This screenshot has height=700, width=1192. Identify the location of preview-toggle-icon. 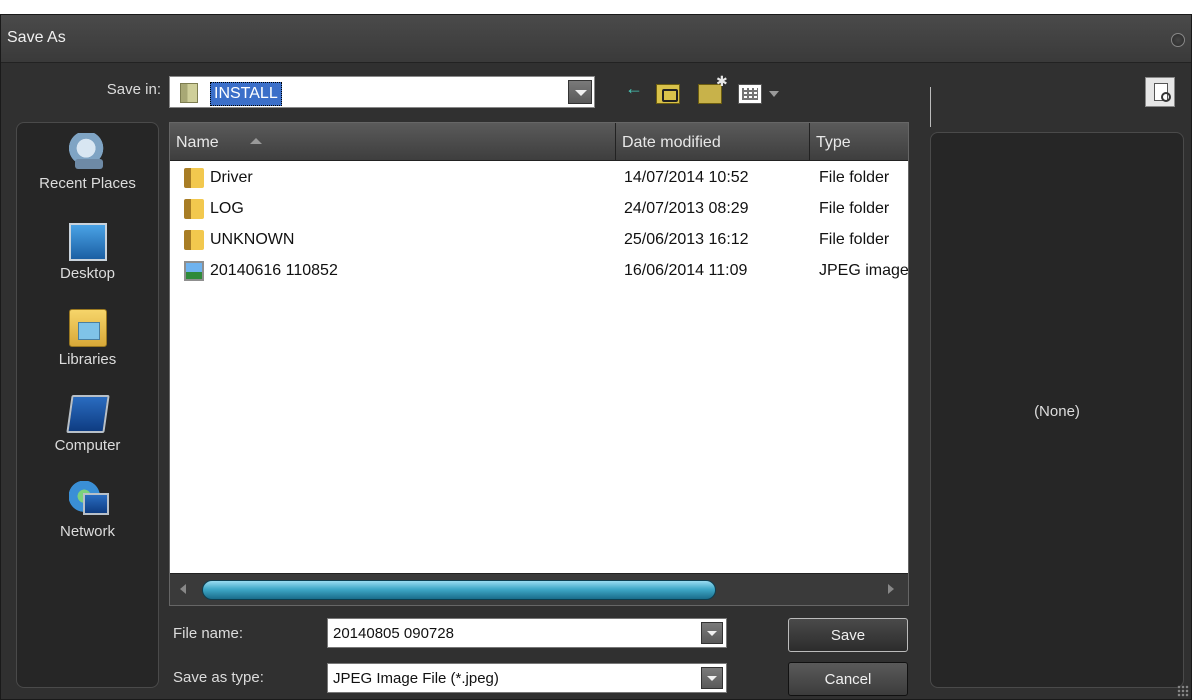
(1160, 92).